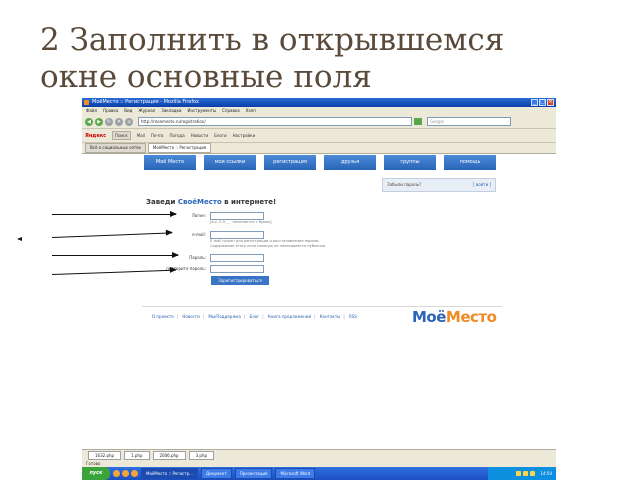  Describe the element at coordinates (482, 185) in the screenshot. I see `enter-link: [ войти ]` at that location.